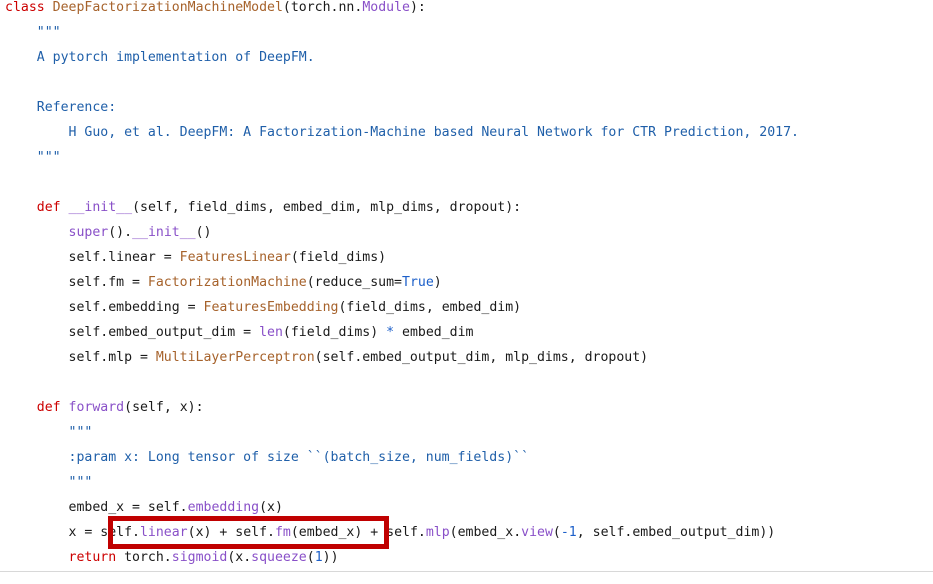 This screenshot has height=584, width=933. I want to click on code-token-plain: ):, so click(417, 7).